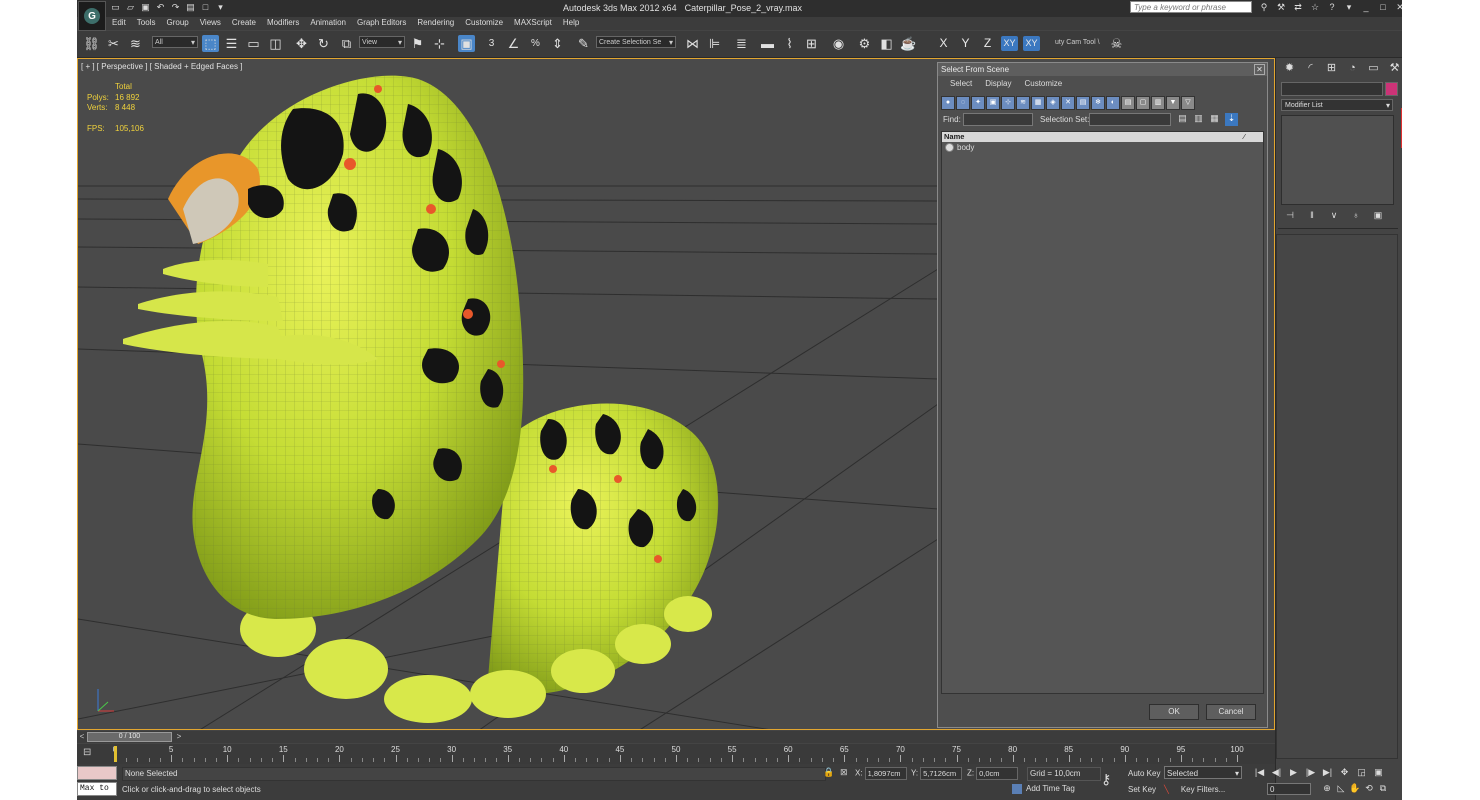  What do you see at coordinates (1173, 103) in the screenshot?
I see `filter-icon: ▼` at bounding box center [1173, 103].